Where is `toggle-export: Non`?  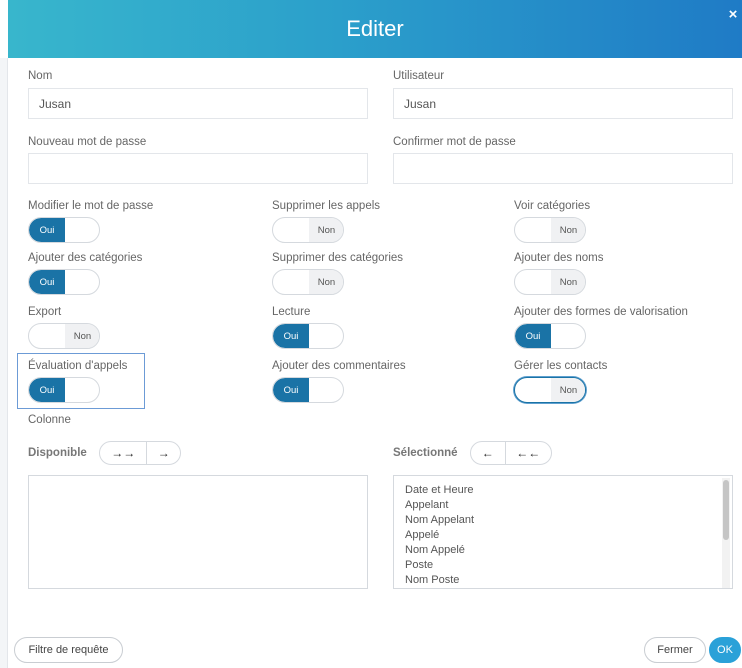
toggle-export: Non is located at coordinates (64, 336).